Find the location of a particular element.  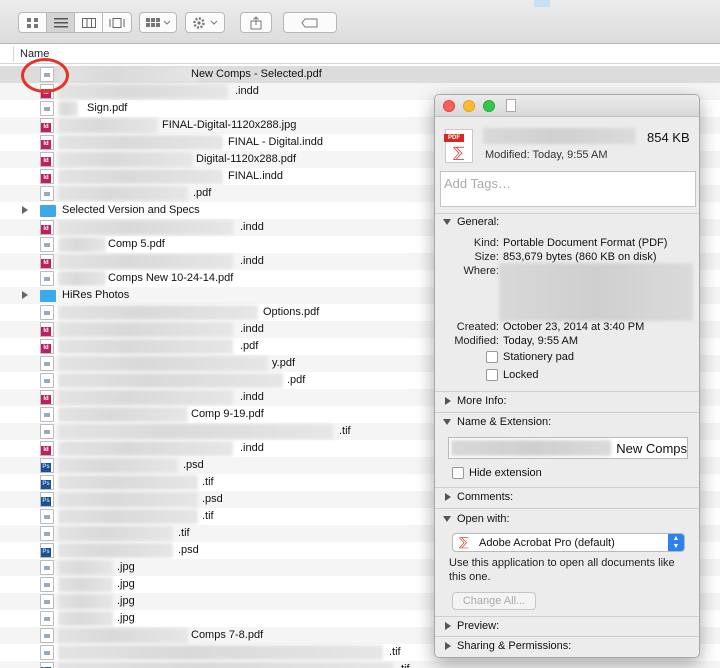

file-size: 854 KB is located at coordinates (668, 137).